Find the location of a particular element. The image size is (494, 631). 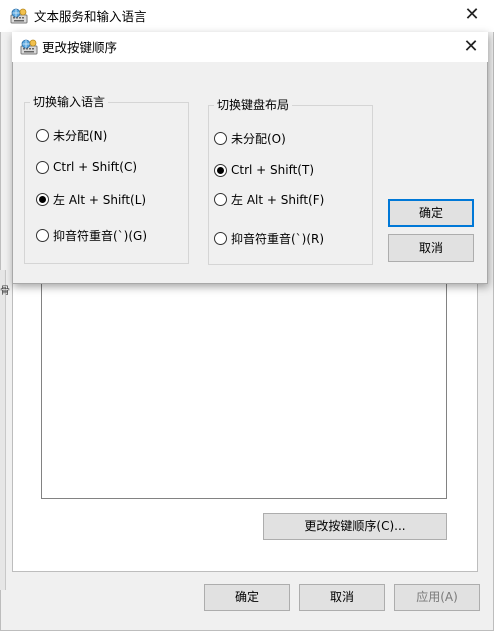

radio-lang-left-alt-shift: 左 Alt + Shift(L) is located at coordinates (91, 199).